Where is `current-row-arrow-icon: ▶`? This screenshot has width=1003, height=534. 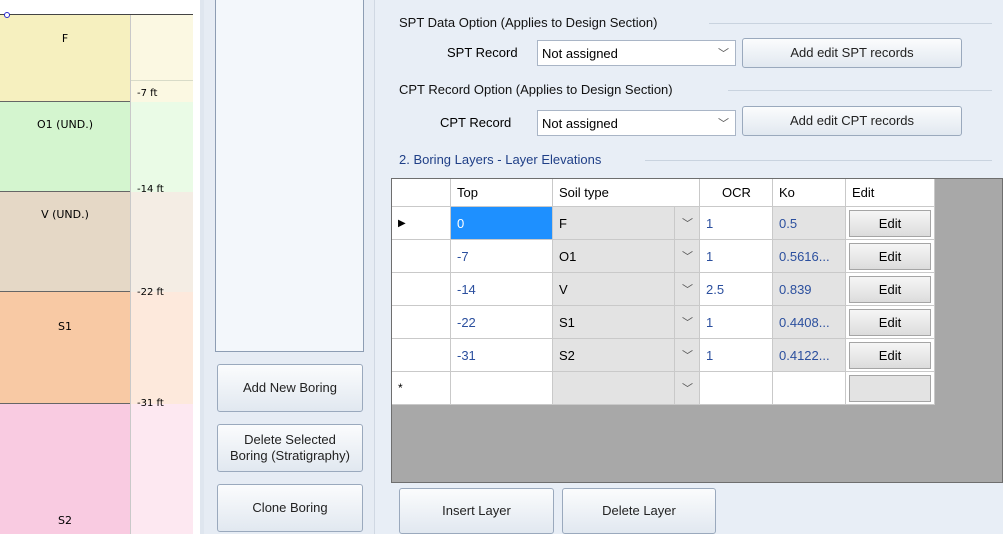 current-row-arrow-icon: ▶ is located at coordinates (402, 223).